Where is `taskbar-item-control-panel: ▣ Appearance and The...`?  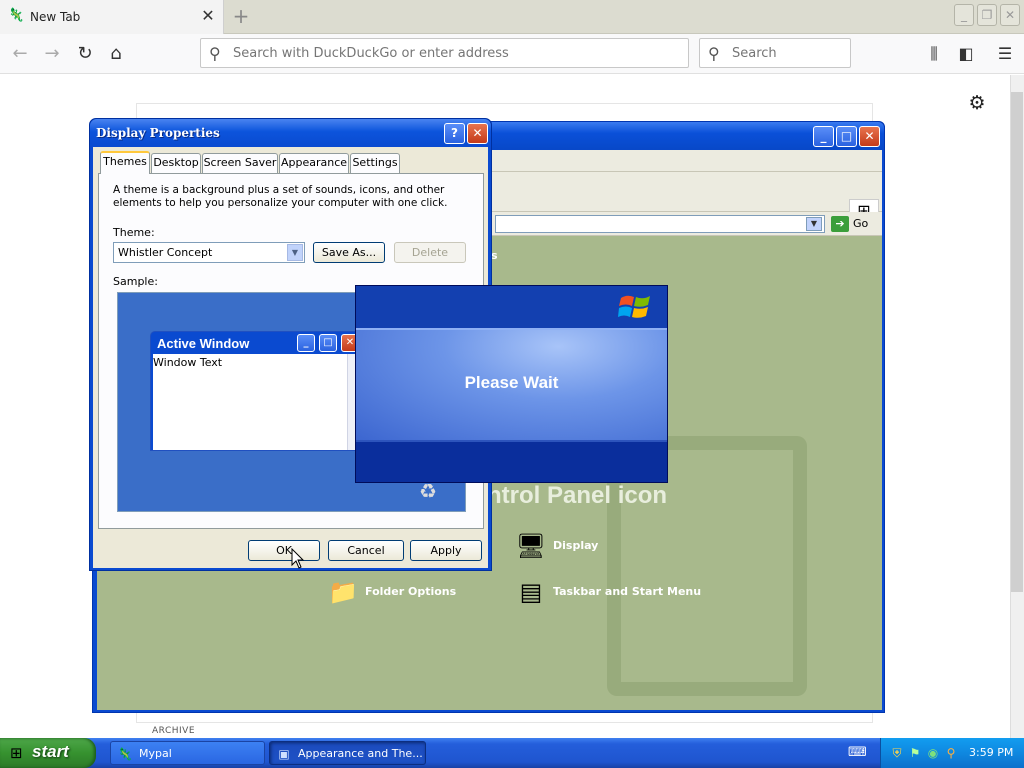
taskbar-item-control-panel: ▣ Appearance and The... is located at coordinates (347, 753).